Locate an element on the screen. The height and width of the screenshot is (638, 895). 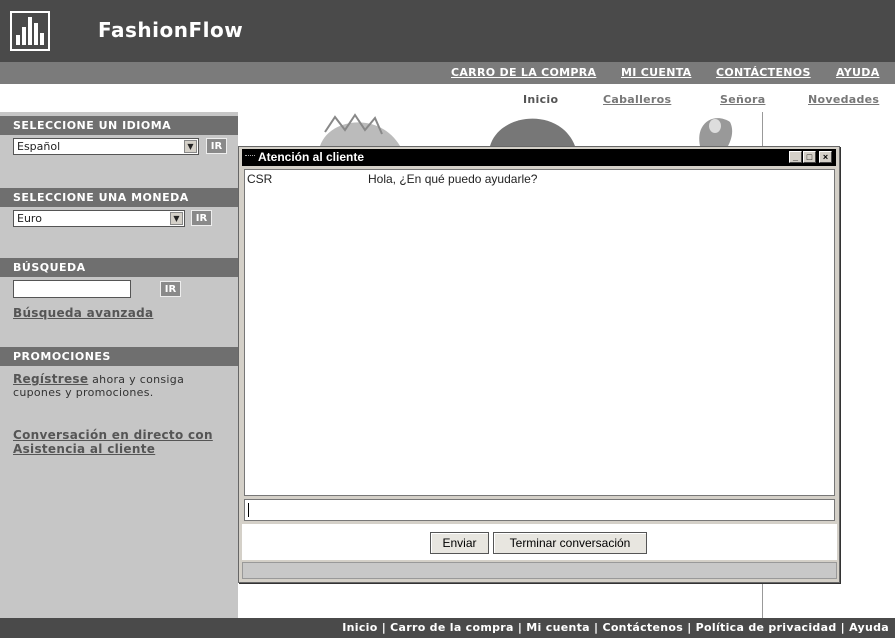
nav-cart: CARRO DE LA COMPRA is located at coordinates (523, 72).